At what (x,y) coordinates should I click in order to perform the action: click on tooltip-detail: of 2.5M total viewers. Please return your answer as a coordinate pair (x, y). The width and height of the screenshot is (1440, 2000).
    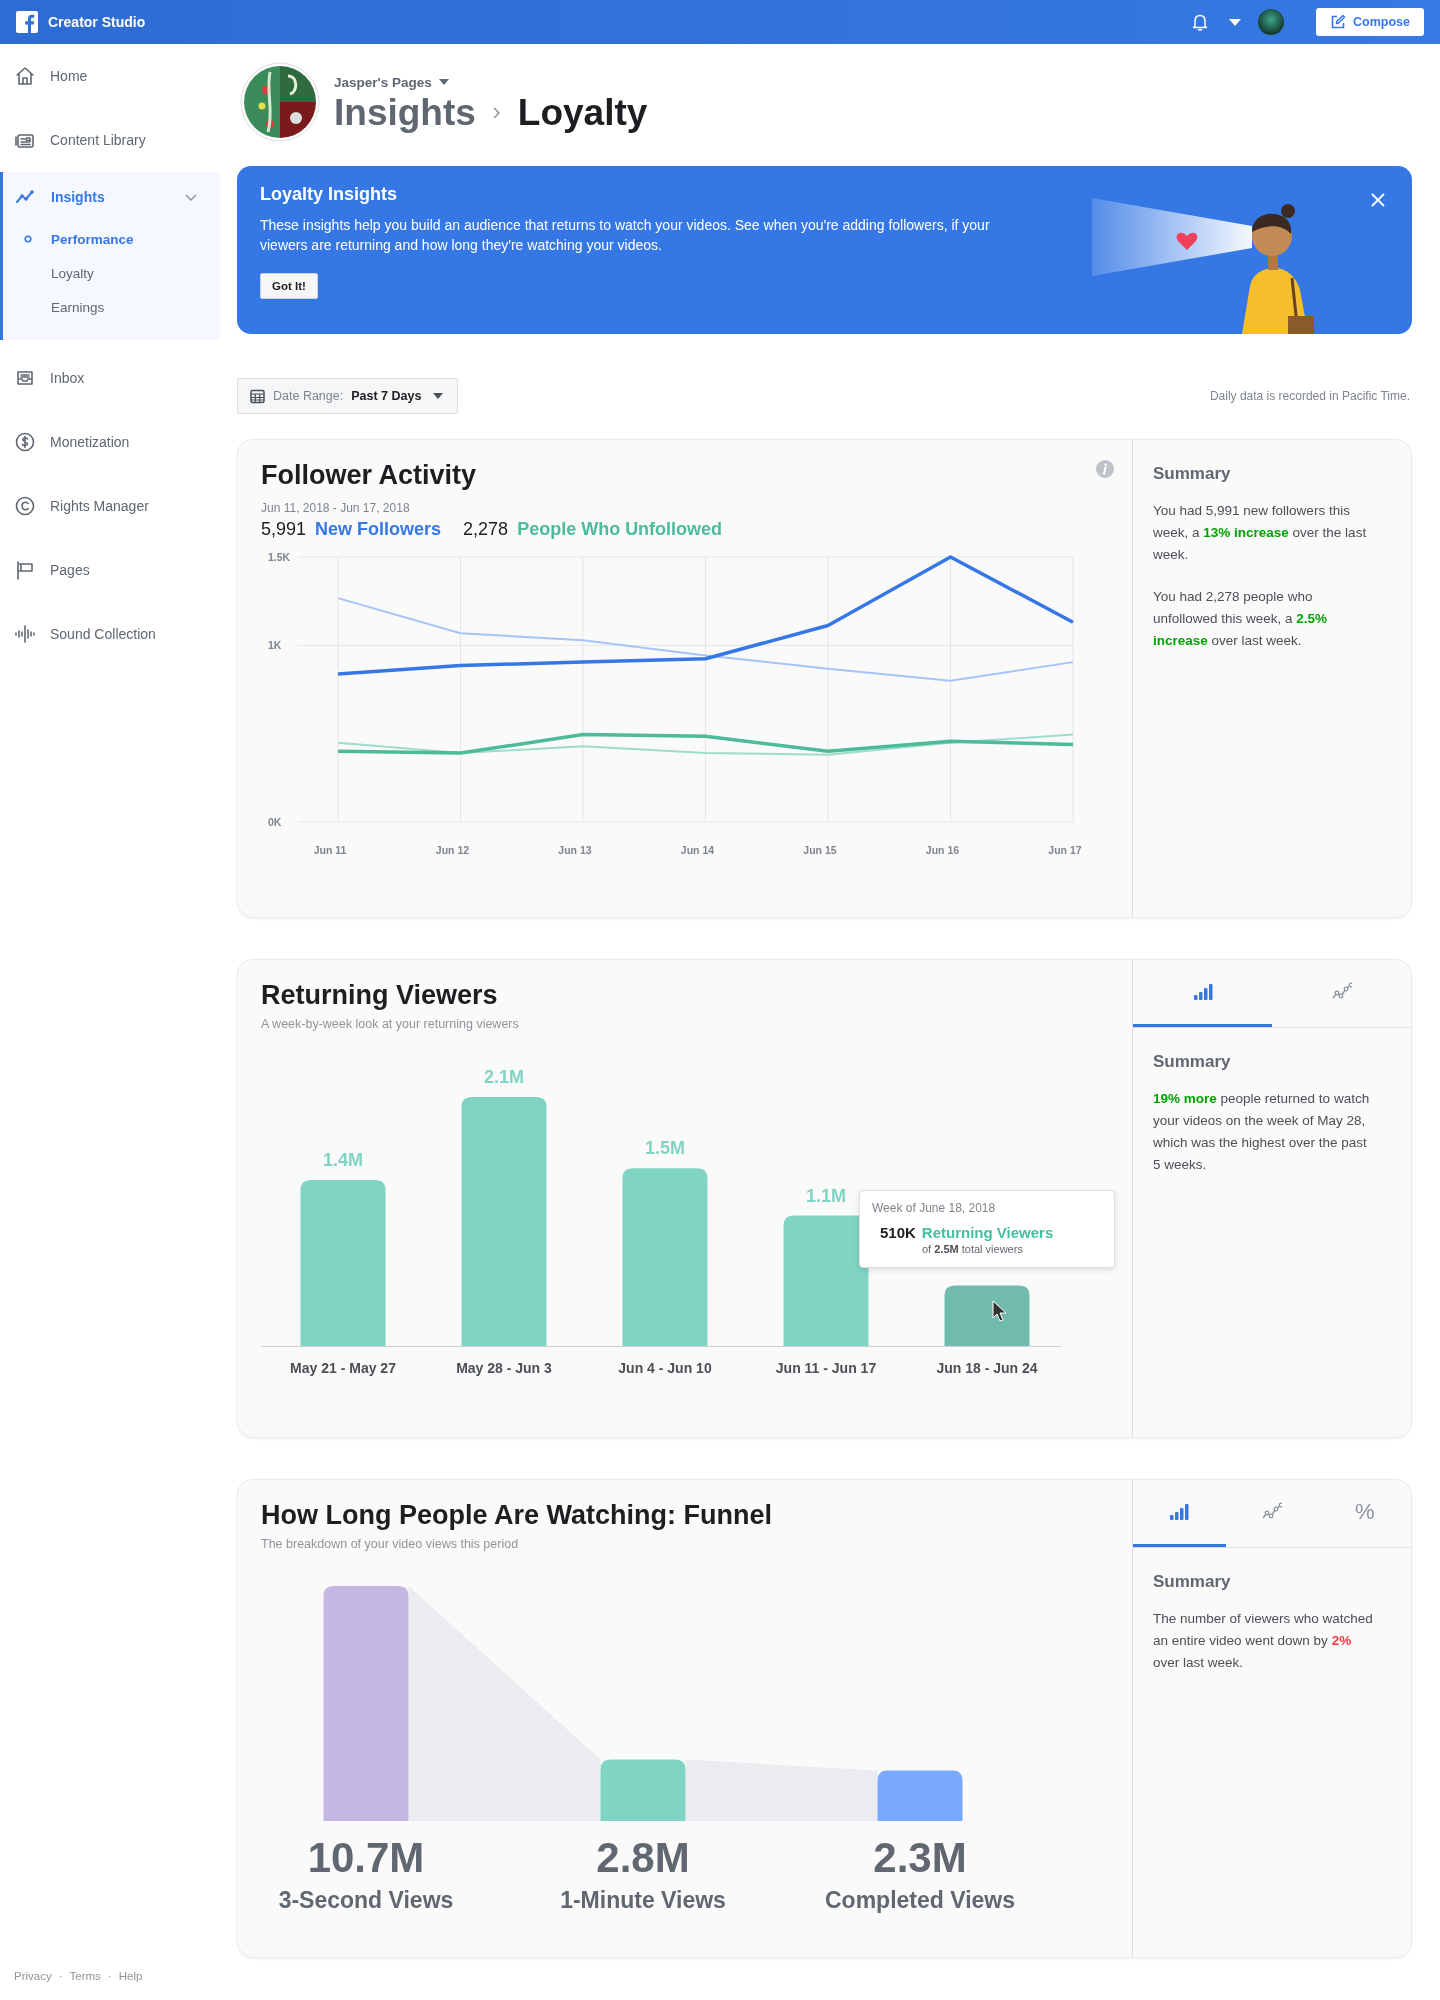
    Looking at the image, I should click on (972, 1248).